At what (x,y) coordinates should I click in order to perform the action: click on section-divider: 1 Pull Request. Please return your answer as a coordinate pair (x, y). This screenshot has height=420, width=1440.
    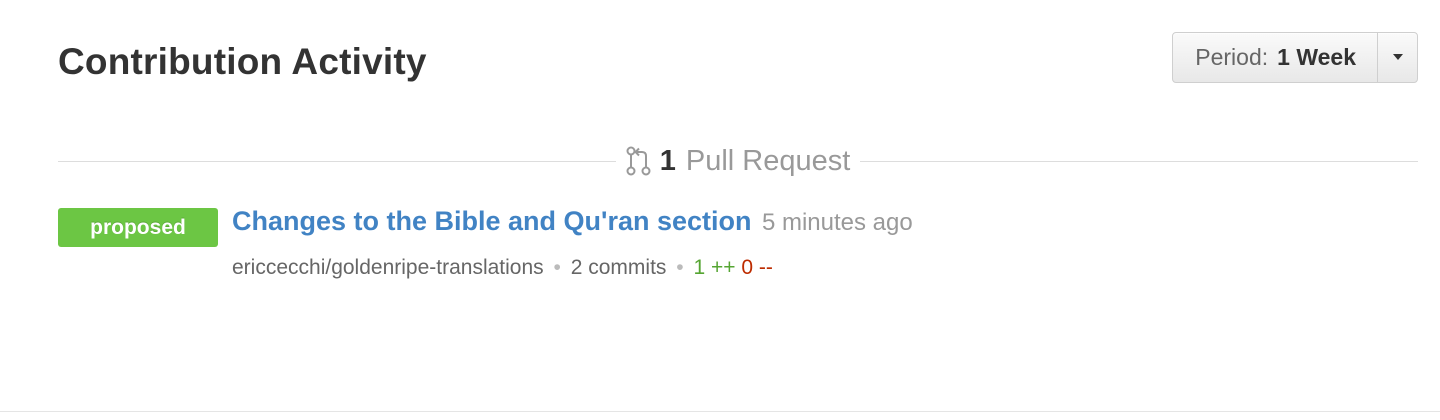
    Looking at the image, I should click on (738, 161).